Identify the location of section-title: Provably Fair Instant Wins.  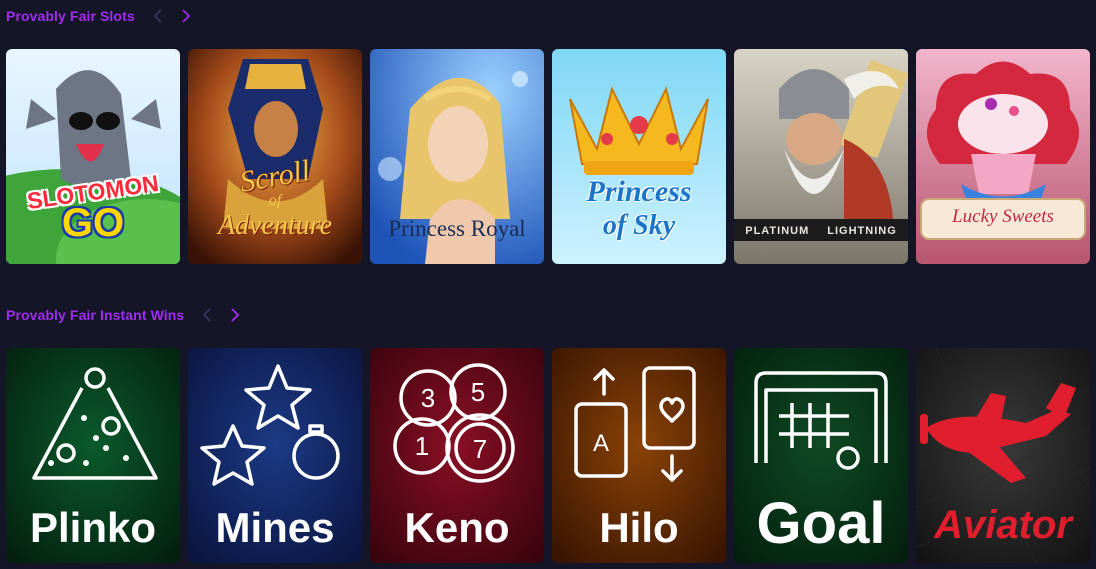
(95, 315).